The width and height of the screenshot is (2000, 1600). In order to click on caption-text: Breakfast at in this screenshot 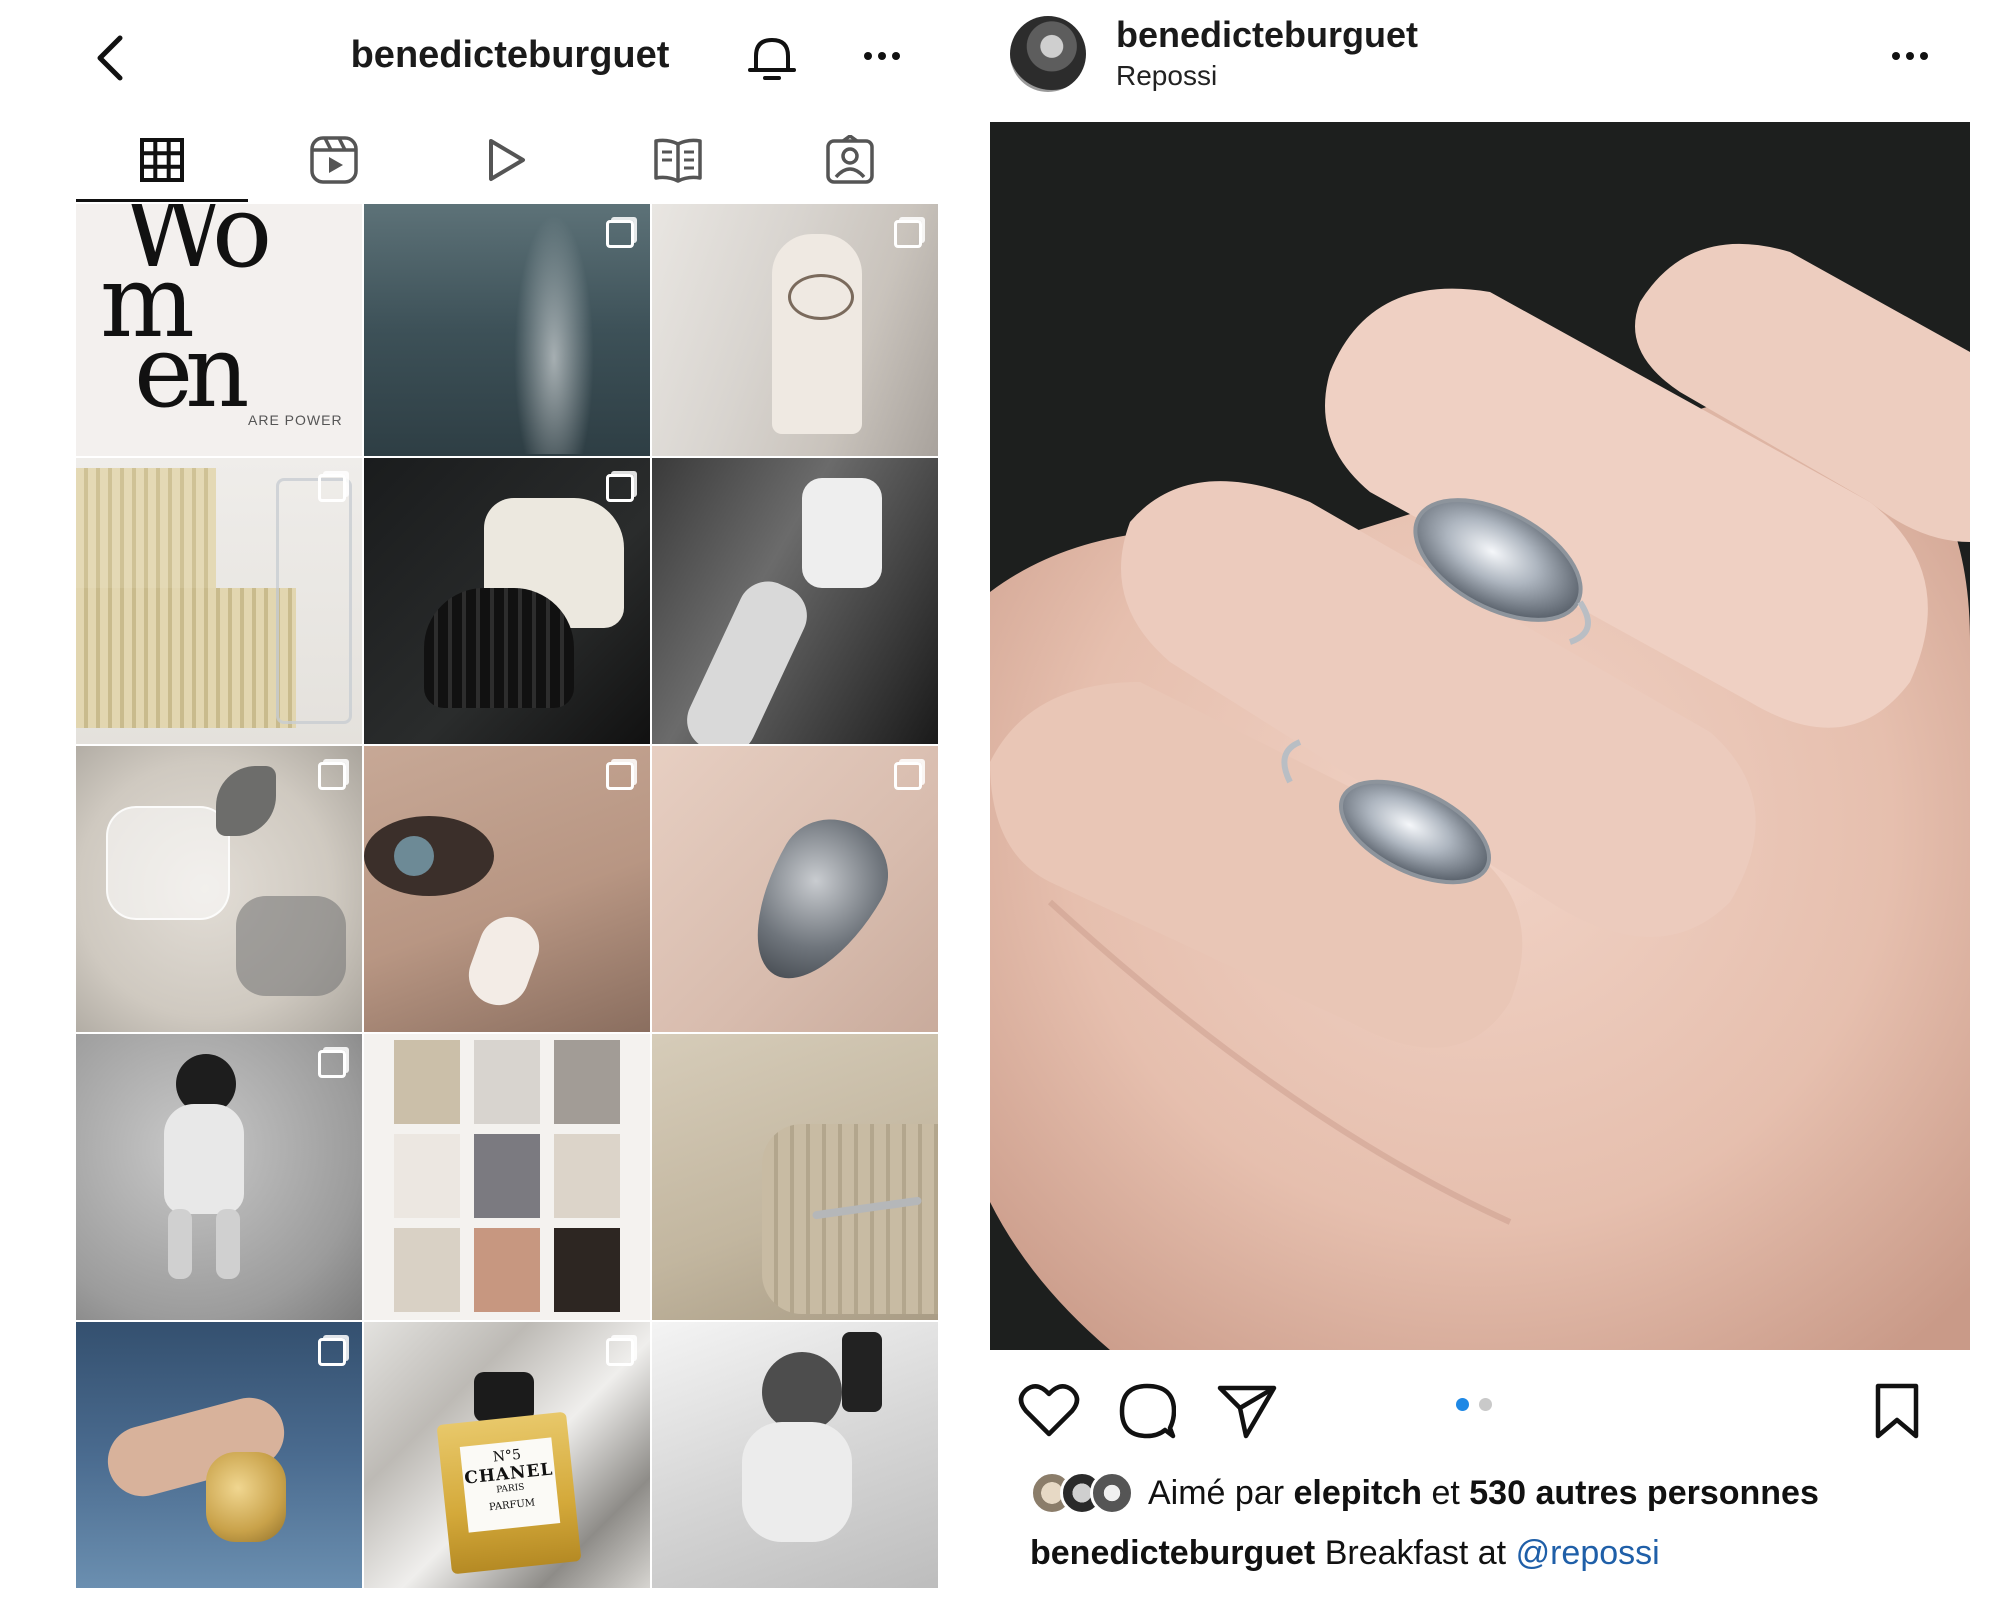, I will do `click(1415, 1553)`.